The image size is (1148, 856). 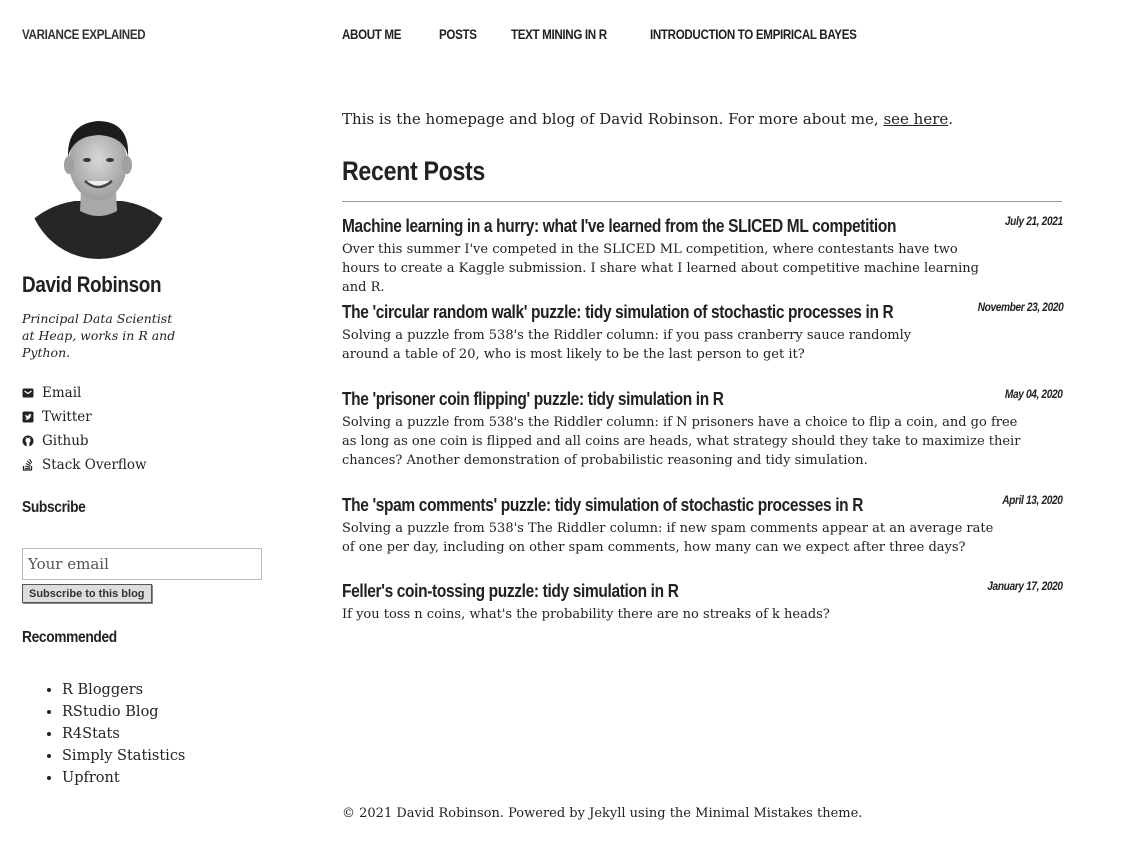 What do you see at coordinates (376, 34) in the screenshot?
I see `nav-about-me: ABOUT ME` at bounding box center [376, 34].